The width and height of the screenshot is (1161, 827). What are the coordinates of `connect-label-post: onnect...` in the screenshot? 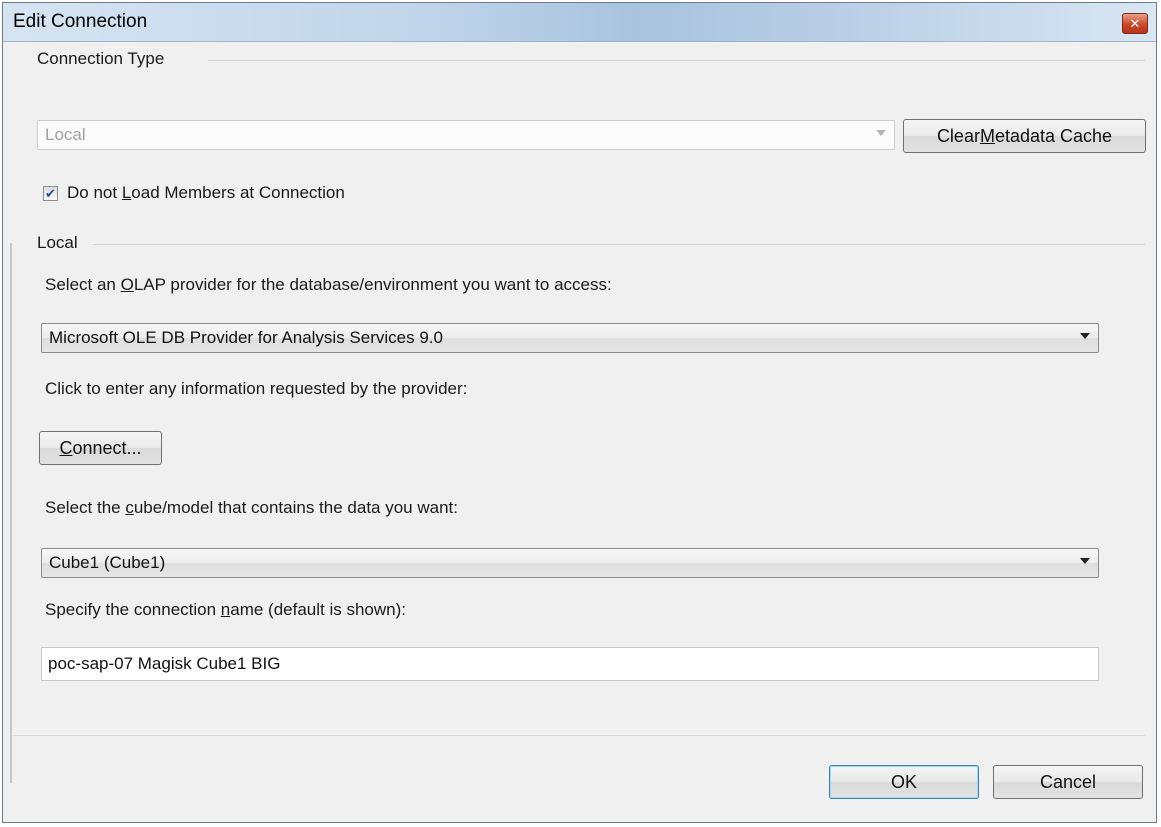 It's located at (107, 447).